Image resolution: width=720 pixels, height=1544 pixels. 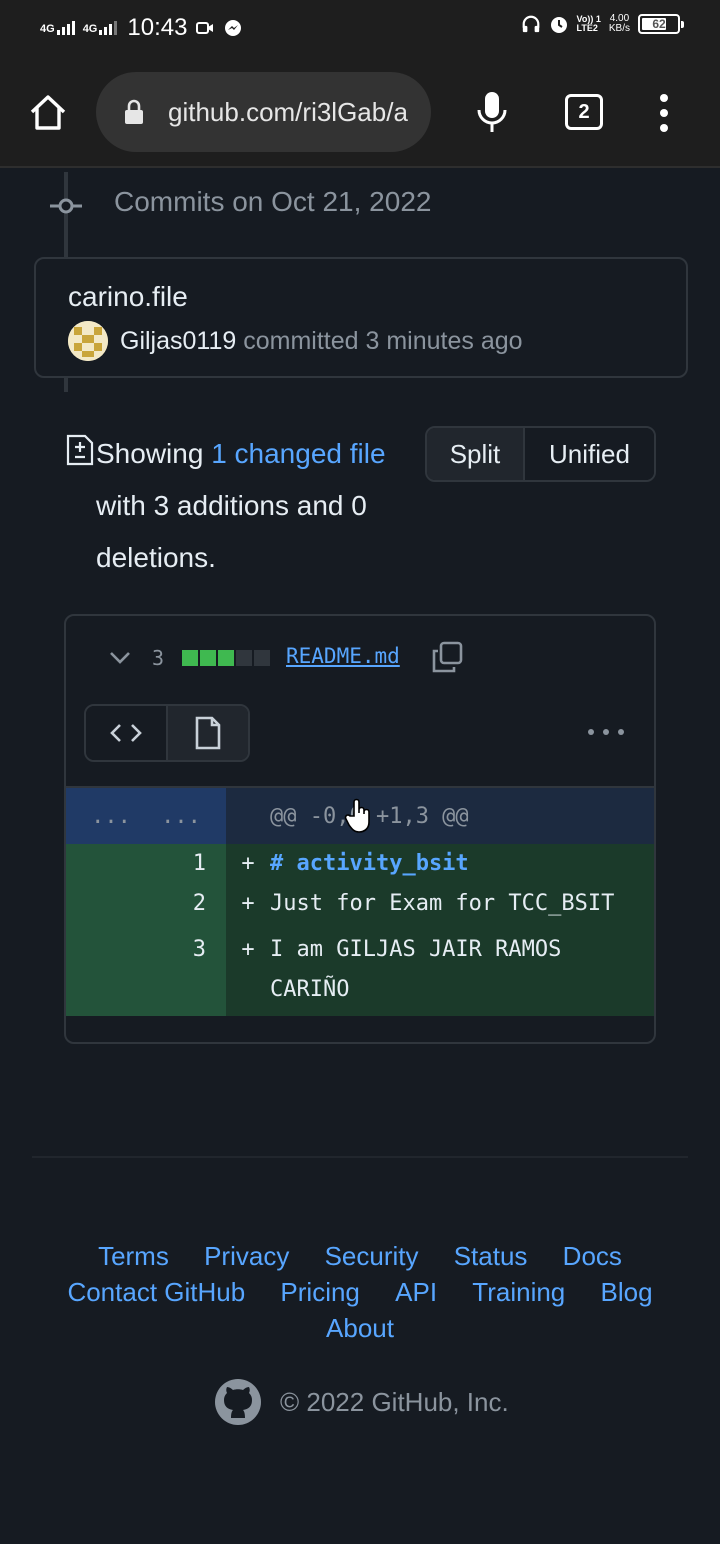 What do you see at coordinates (372, 1256) in the screenshot?
I see `footer-link-security: Security` at bounding box center [372, 1256].